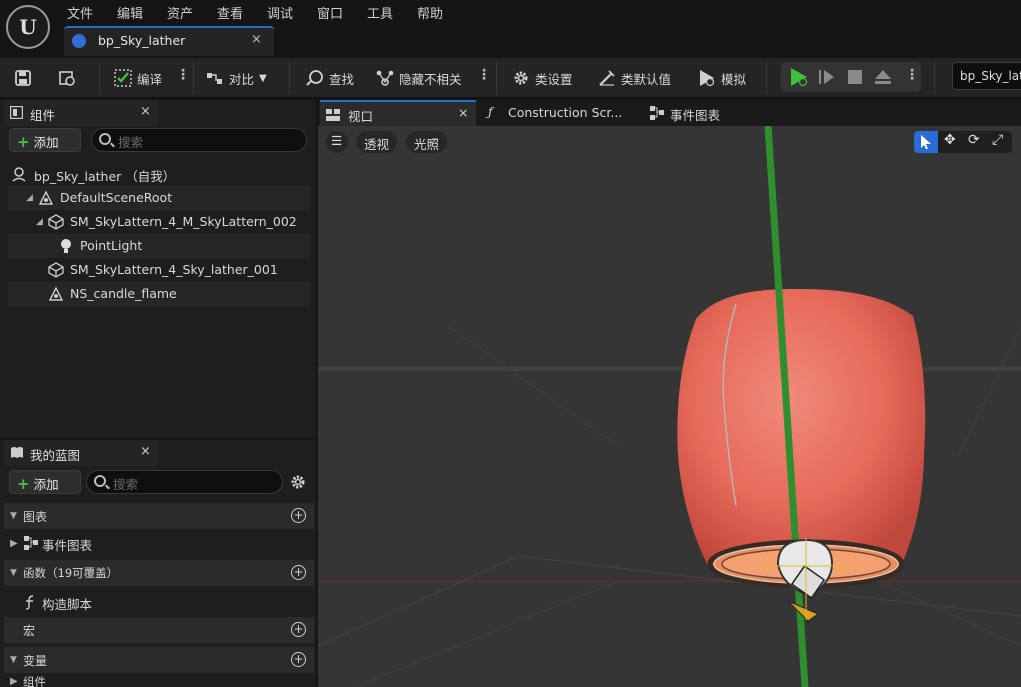 The height and width of the screenshot is (687, 1021). I want to click on tree-item-label: NS_candle_flame, so click(123, 293).